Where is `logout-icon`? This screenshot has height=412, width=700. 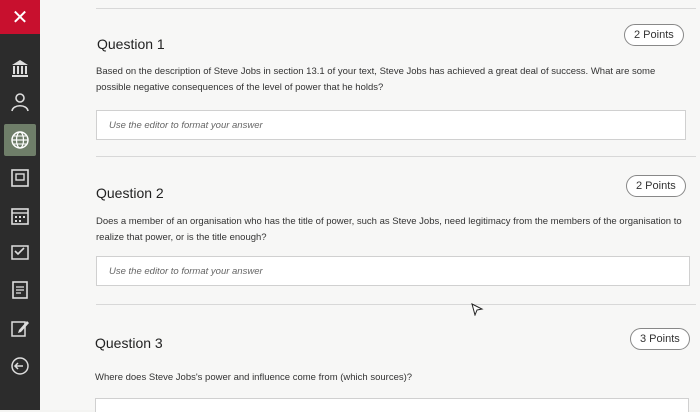 logout-icon is located at coordinates (20, 366).